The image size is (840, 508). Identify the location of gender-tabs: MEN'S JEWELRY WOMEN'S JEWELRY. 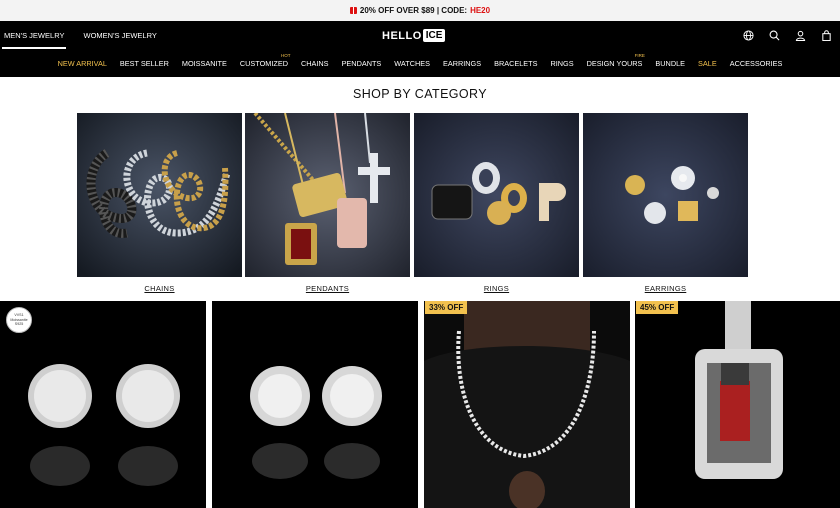
(86, 35).